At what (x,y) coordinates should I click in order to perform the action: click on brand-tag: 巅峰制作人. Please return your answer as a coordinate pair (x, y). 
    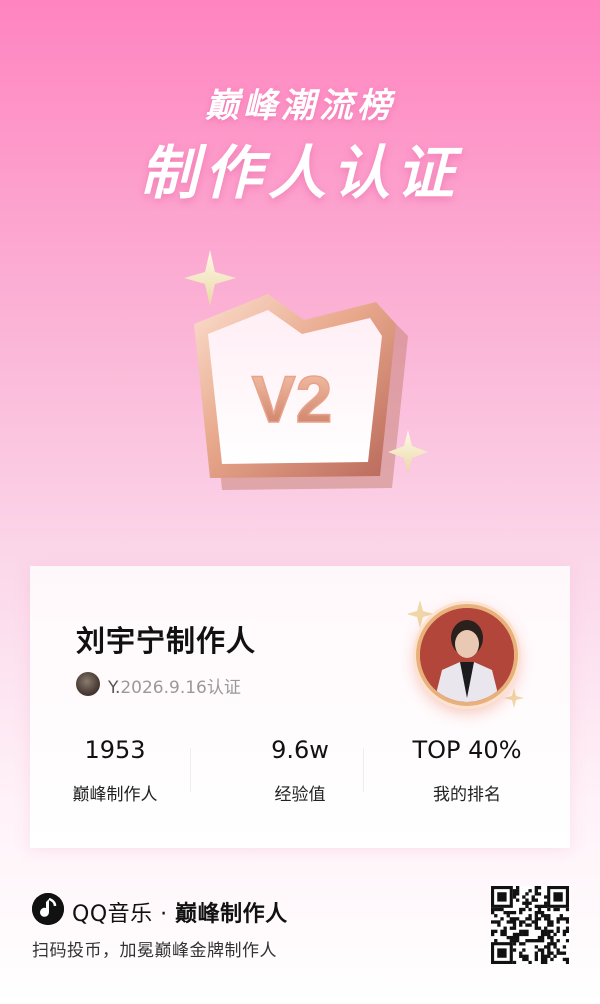
    Looking at the image, I should click on (231, 914).